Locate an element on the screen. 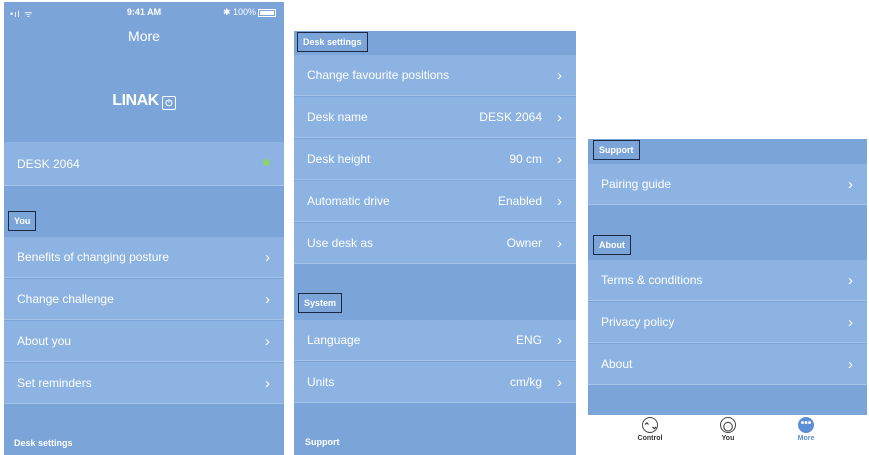 This screenshot has height=455, width=869. list-item-favourite-positions: Change favourite positions › is located at coordinates (435, 75).